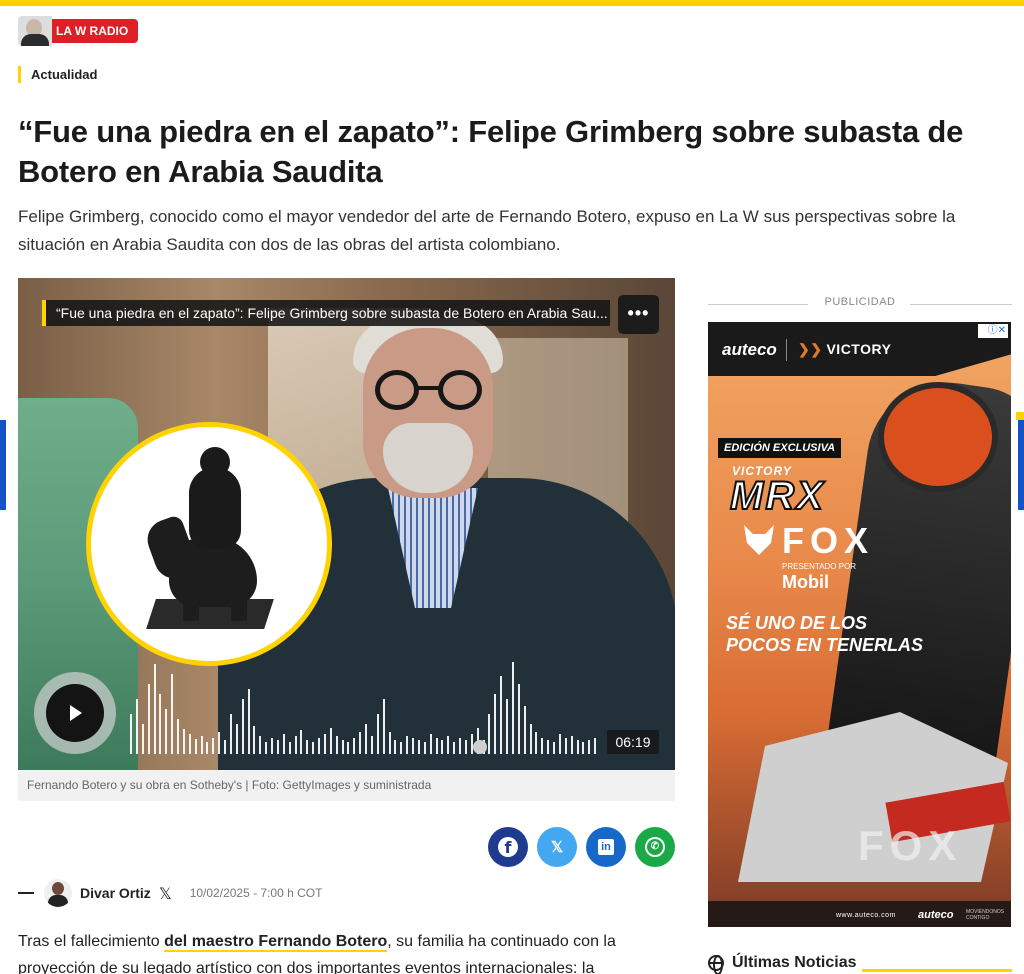 The image size is (1024, 974). I want to click on ad-info-icon: ⓘ✕, so click(993, 331).